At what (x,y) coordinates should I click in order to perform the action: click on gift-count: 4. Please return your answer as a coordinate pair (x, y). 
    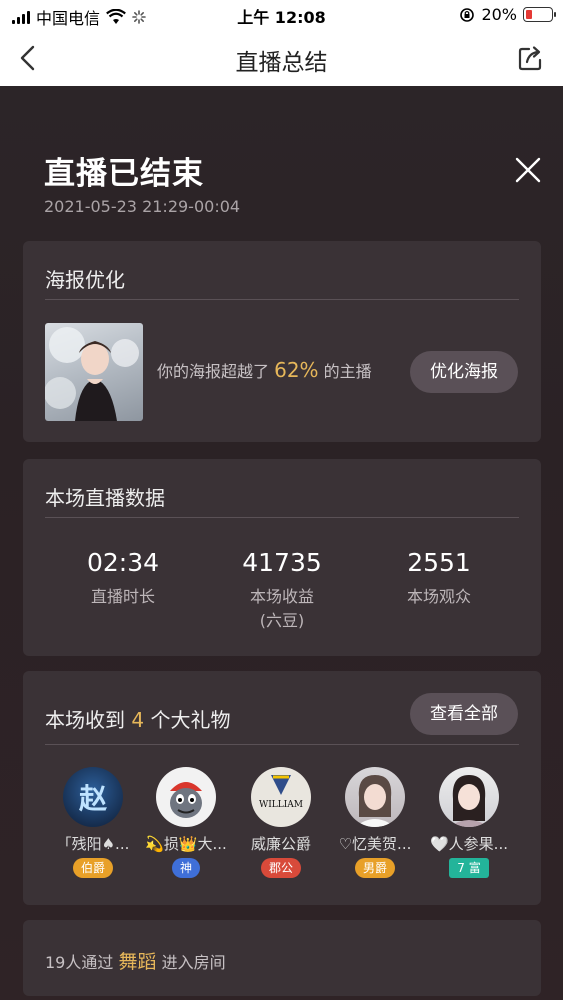
    Looking at the image, I should click on (138, 720).